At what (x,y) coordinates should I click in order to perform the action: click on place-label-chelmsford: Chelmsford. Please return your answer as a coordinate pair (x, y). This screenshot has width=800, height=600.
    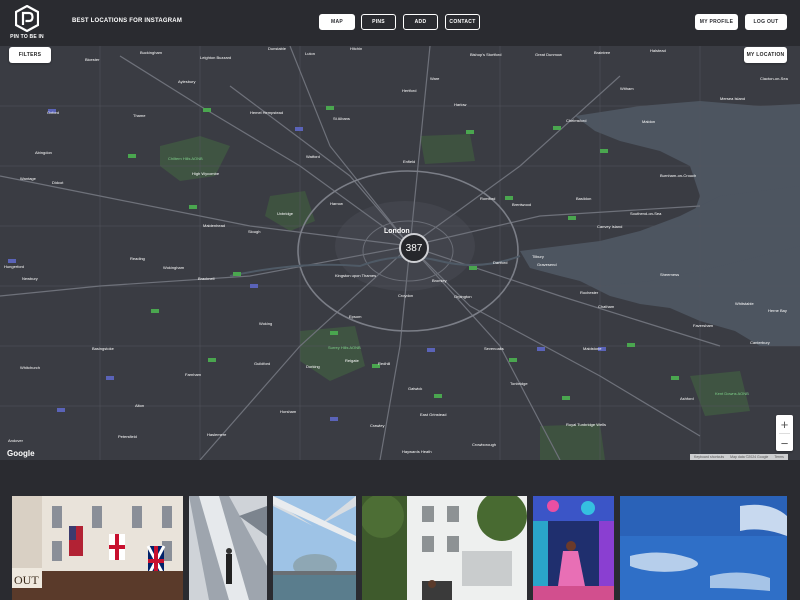
    Looking at the image, I should click on (576, 120).